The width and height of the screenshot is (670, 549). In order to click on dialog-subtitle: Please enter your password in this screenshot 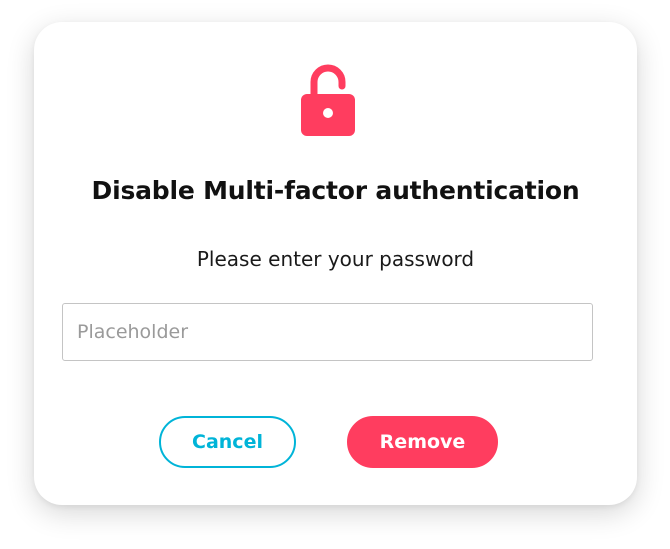, I will do `click(335, 259)`.